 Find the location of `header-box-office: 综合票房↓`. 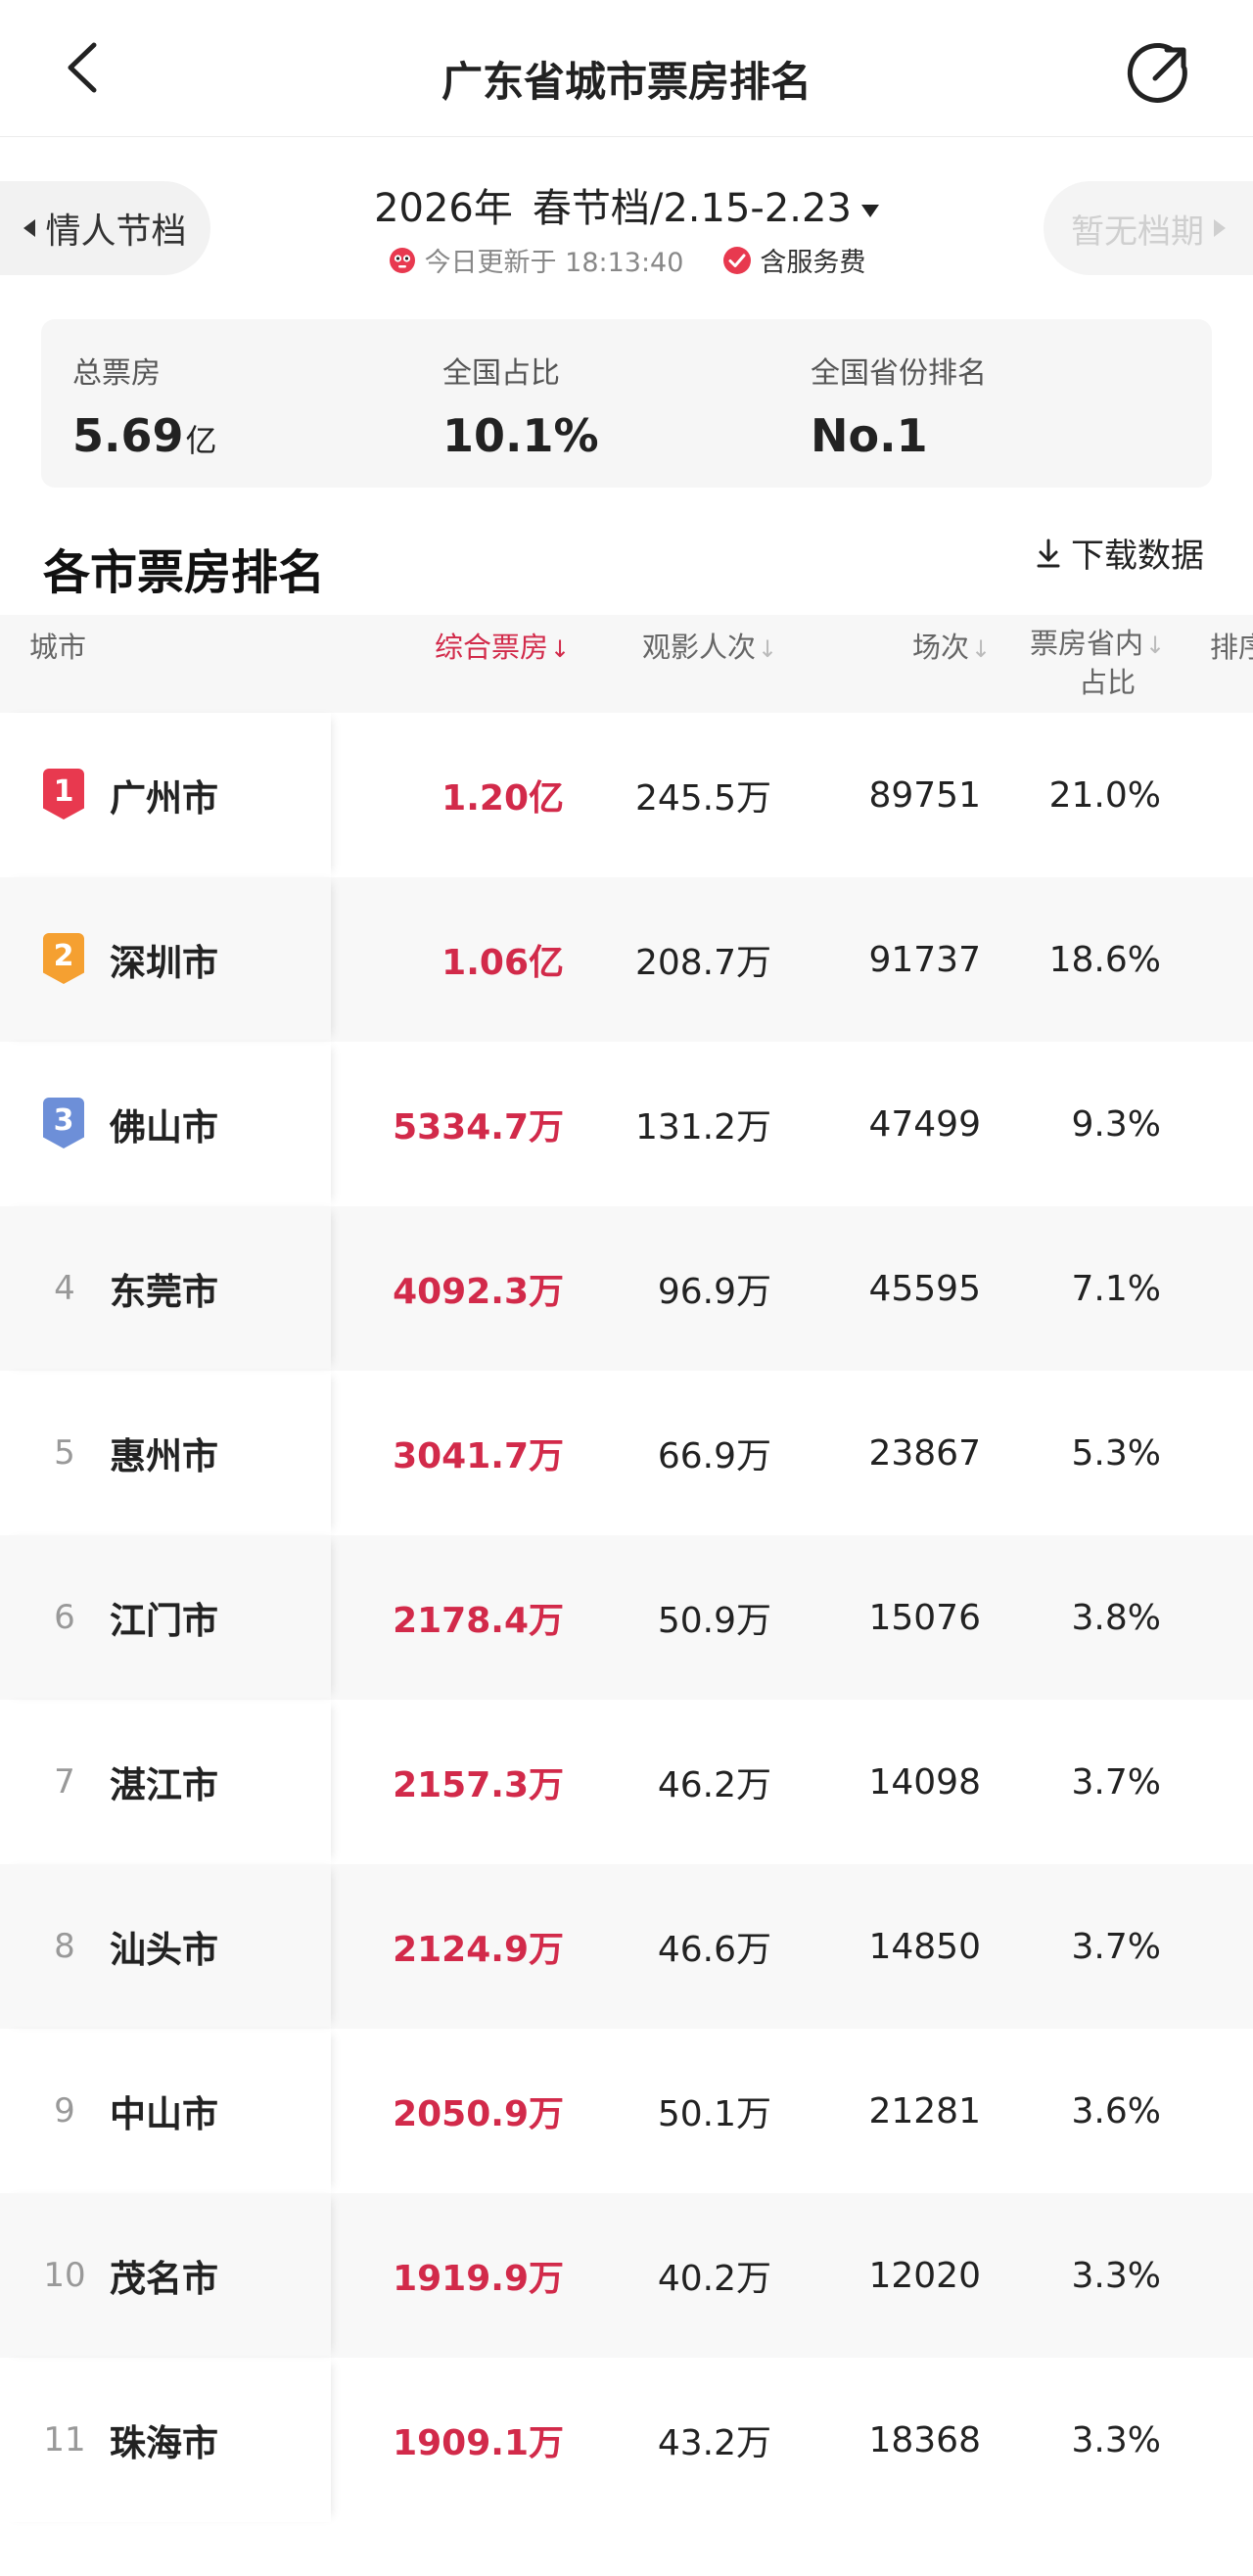

header-box-office: 综合票房↓ is located at coordinates (502, 645).